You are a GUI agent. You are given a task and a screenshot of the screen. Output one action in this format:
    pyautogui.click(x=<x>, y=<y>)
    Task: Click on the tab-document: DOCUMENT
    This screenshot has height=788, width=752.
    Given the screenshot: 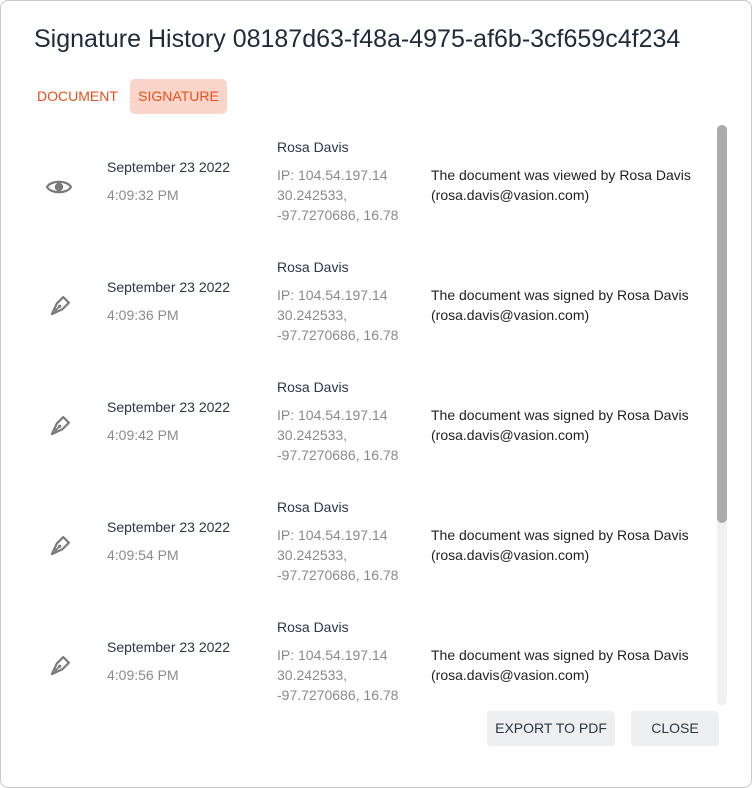 What is the action you would take?
    pyautogui.click(x=77, y=96)
    